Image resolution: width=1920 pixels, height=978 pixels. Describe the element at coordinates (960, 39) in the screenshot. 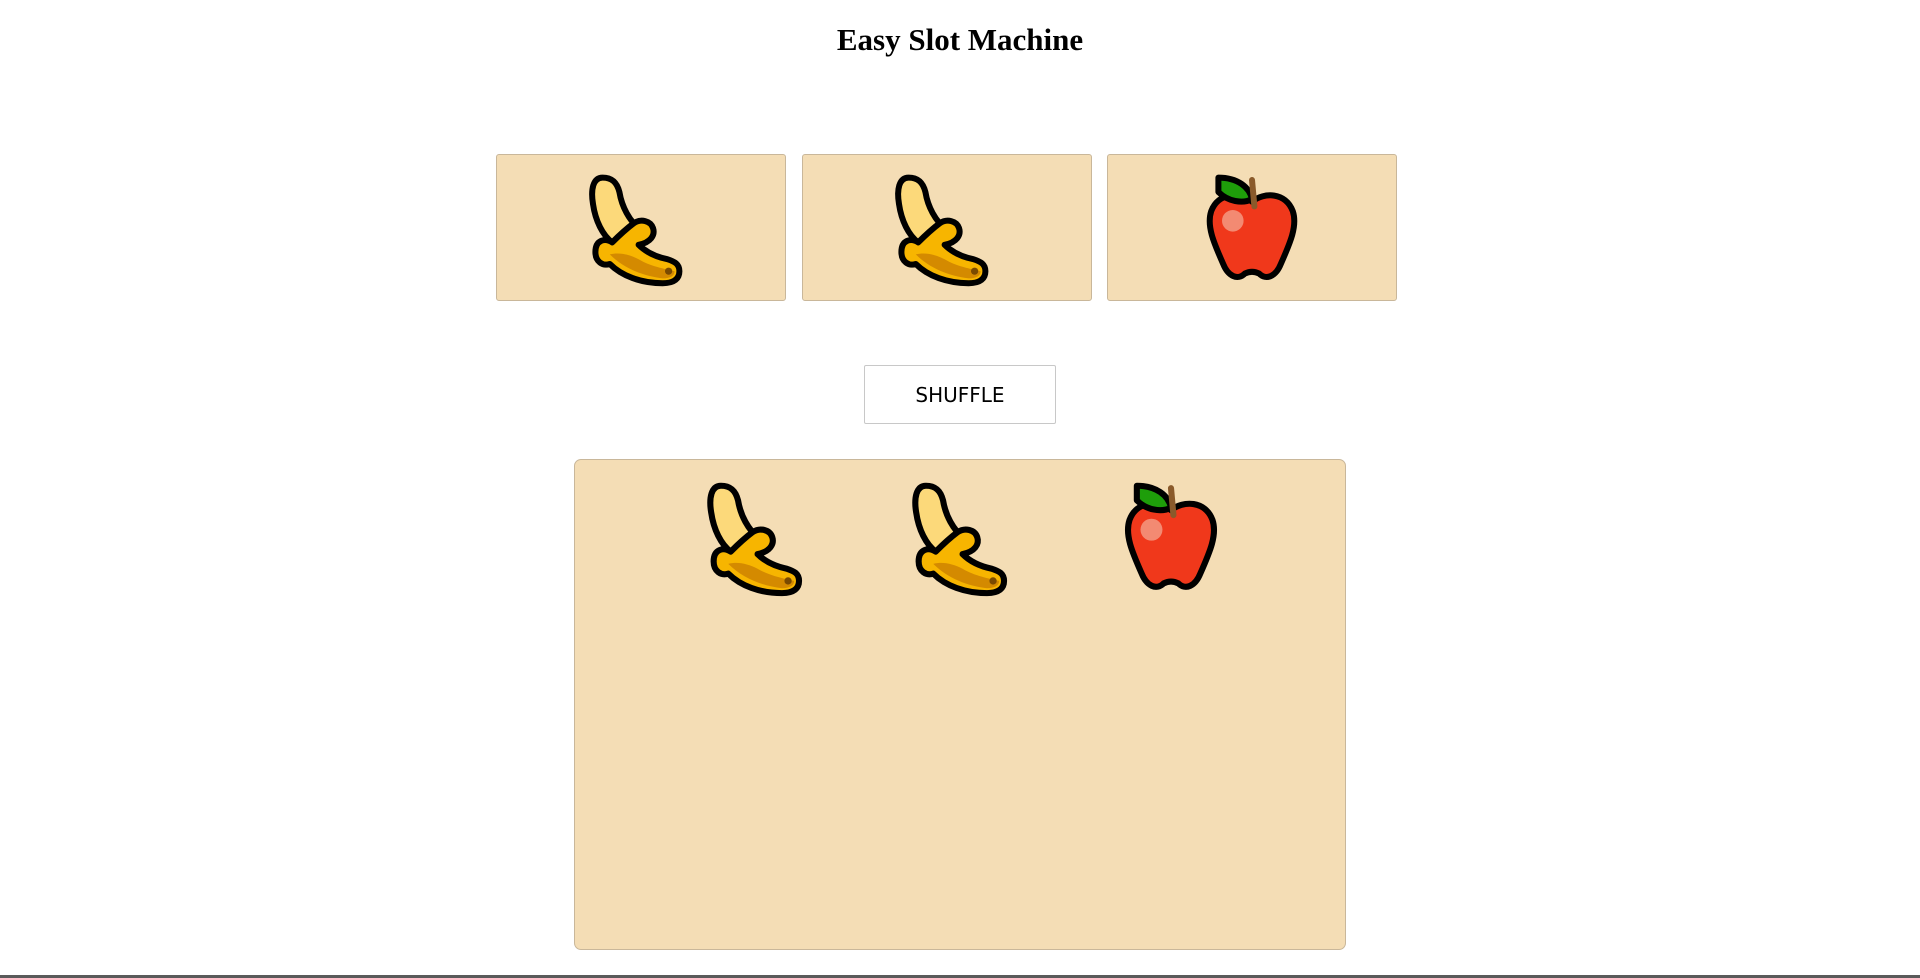

I see `page-title: Easy Slot Machine` at that location.